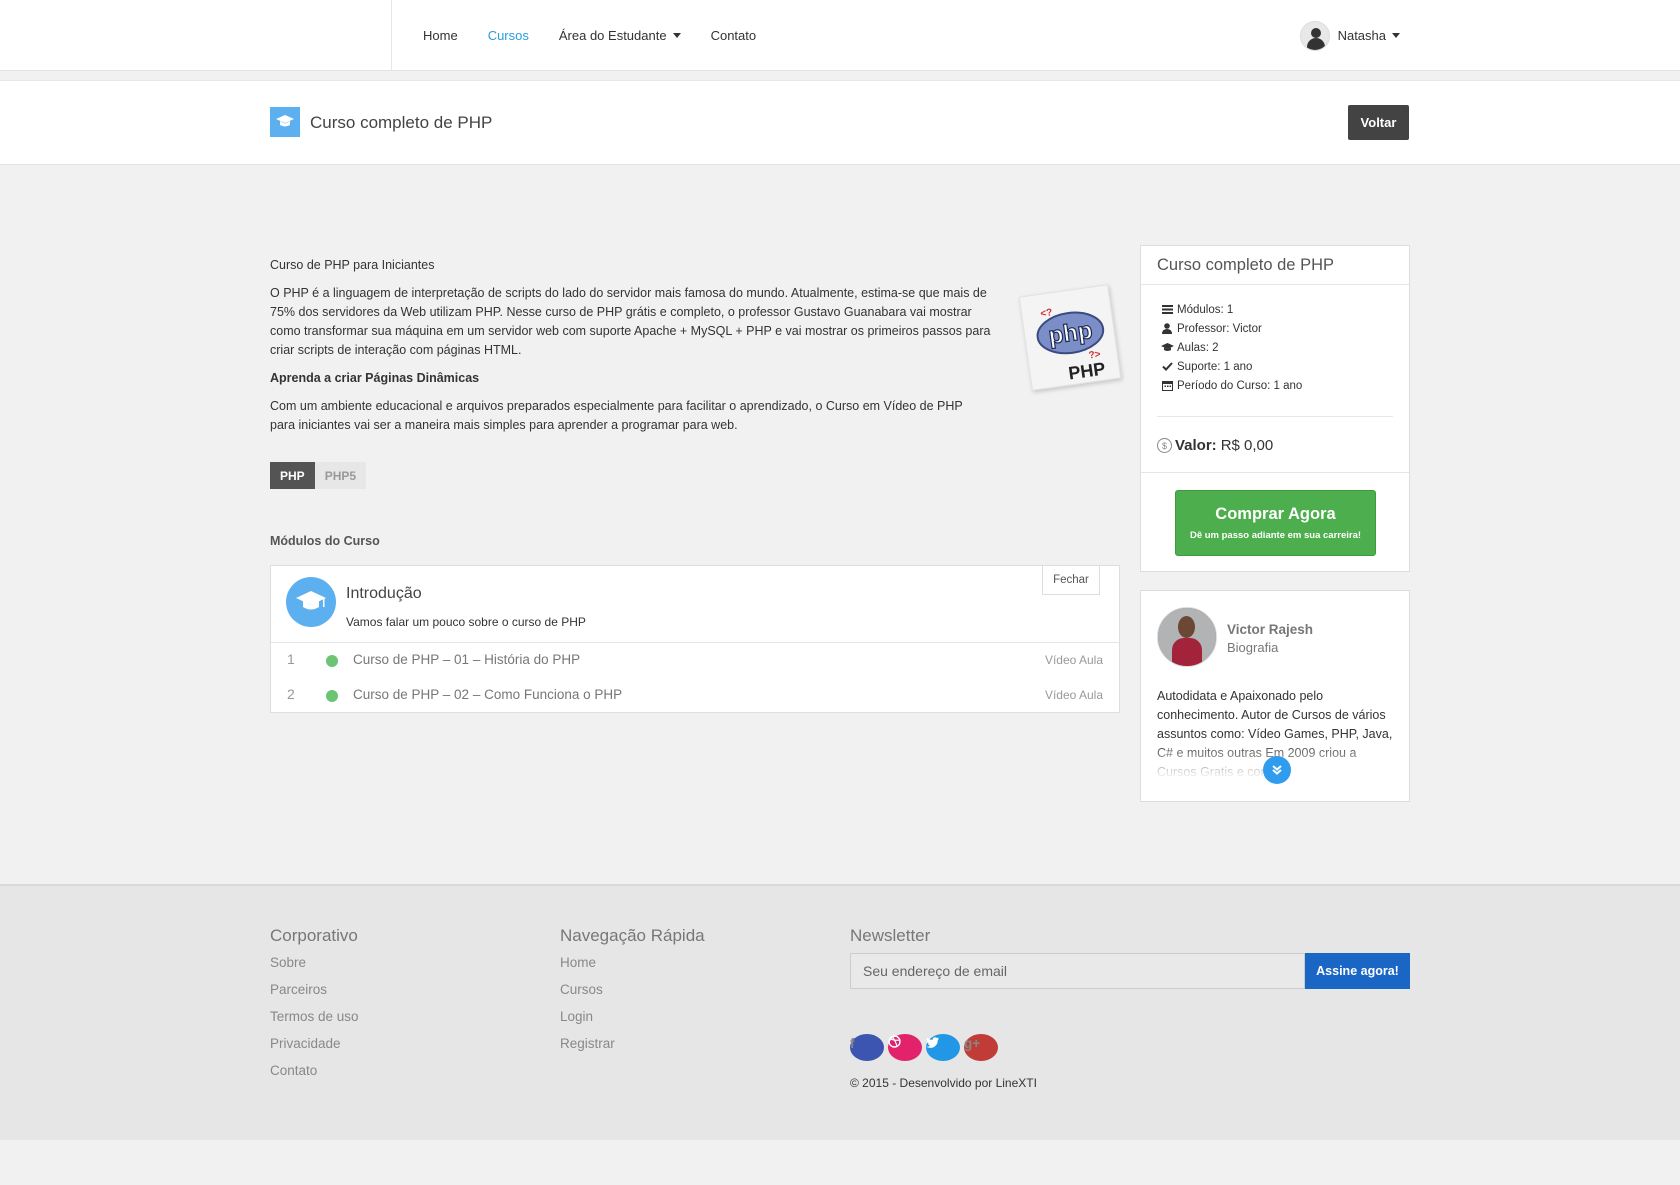 The height and width of the screenshot is (1185, 1680). I want to click on info-row-modulos: Módulos: 1, so click(1231, 309).